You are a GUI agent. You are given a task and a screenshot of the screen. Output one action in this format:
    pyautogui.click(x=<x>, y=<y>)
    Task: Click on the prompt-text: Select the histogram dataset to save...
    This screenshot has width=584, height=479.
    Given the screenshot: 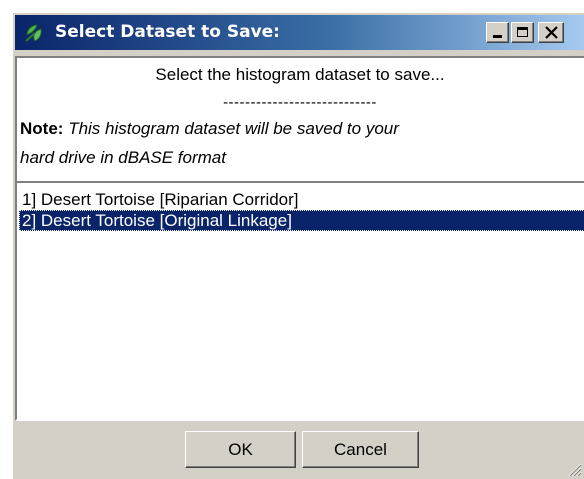 What is the action you would take?
    pyautogui.click(x=300, y=74)
    